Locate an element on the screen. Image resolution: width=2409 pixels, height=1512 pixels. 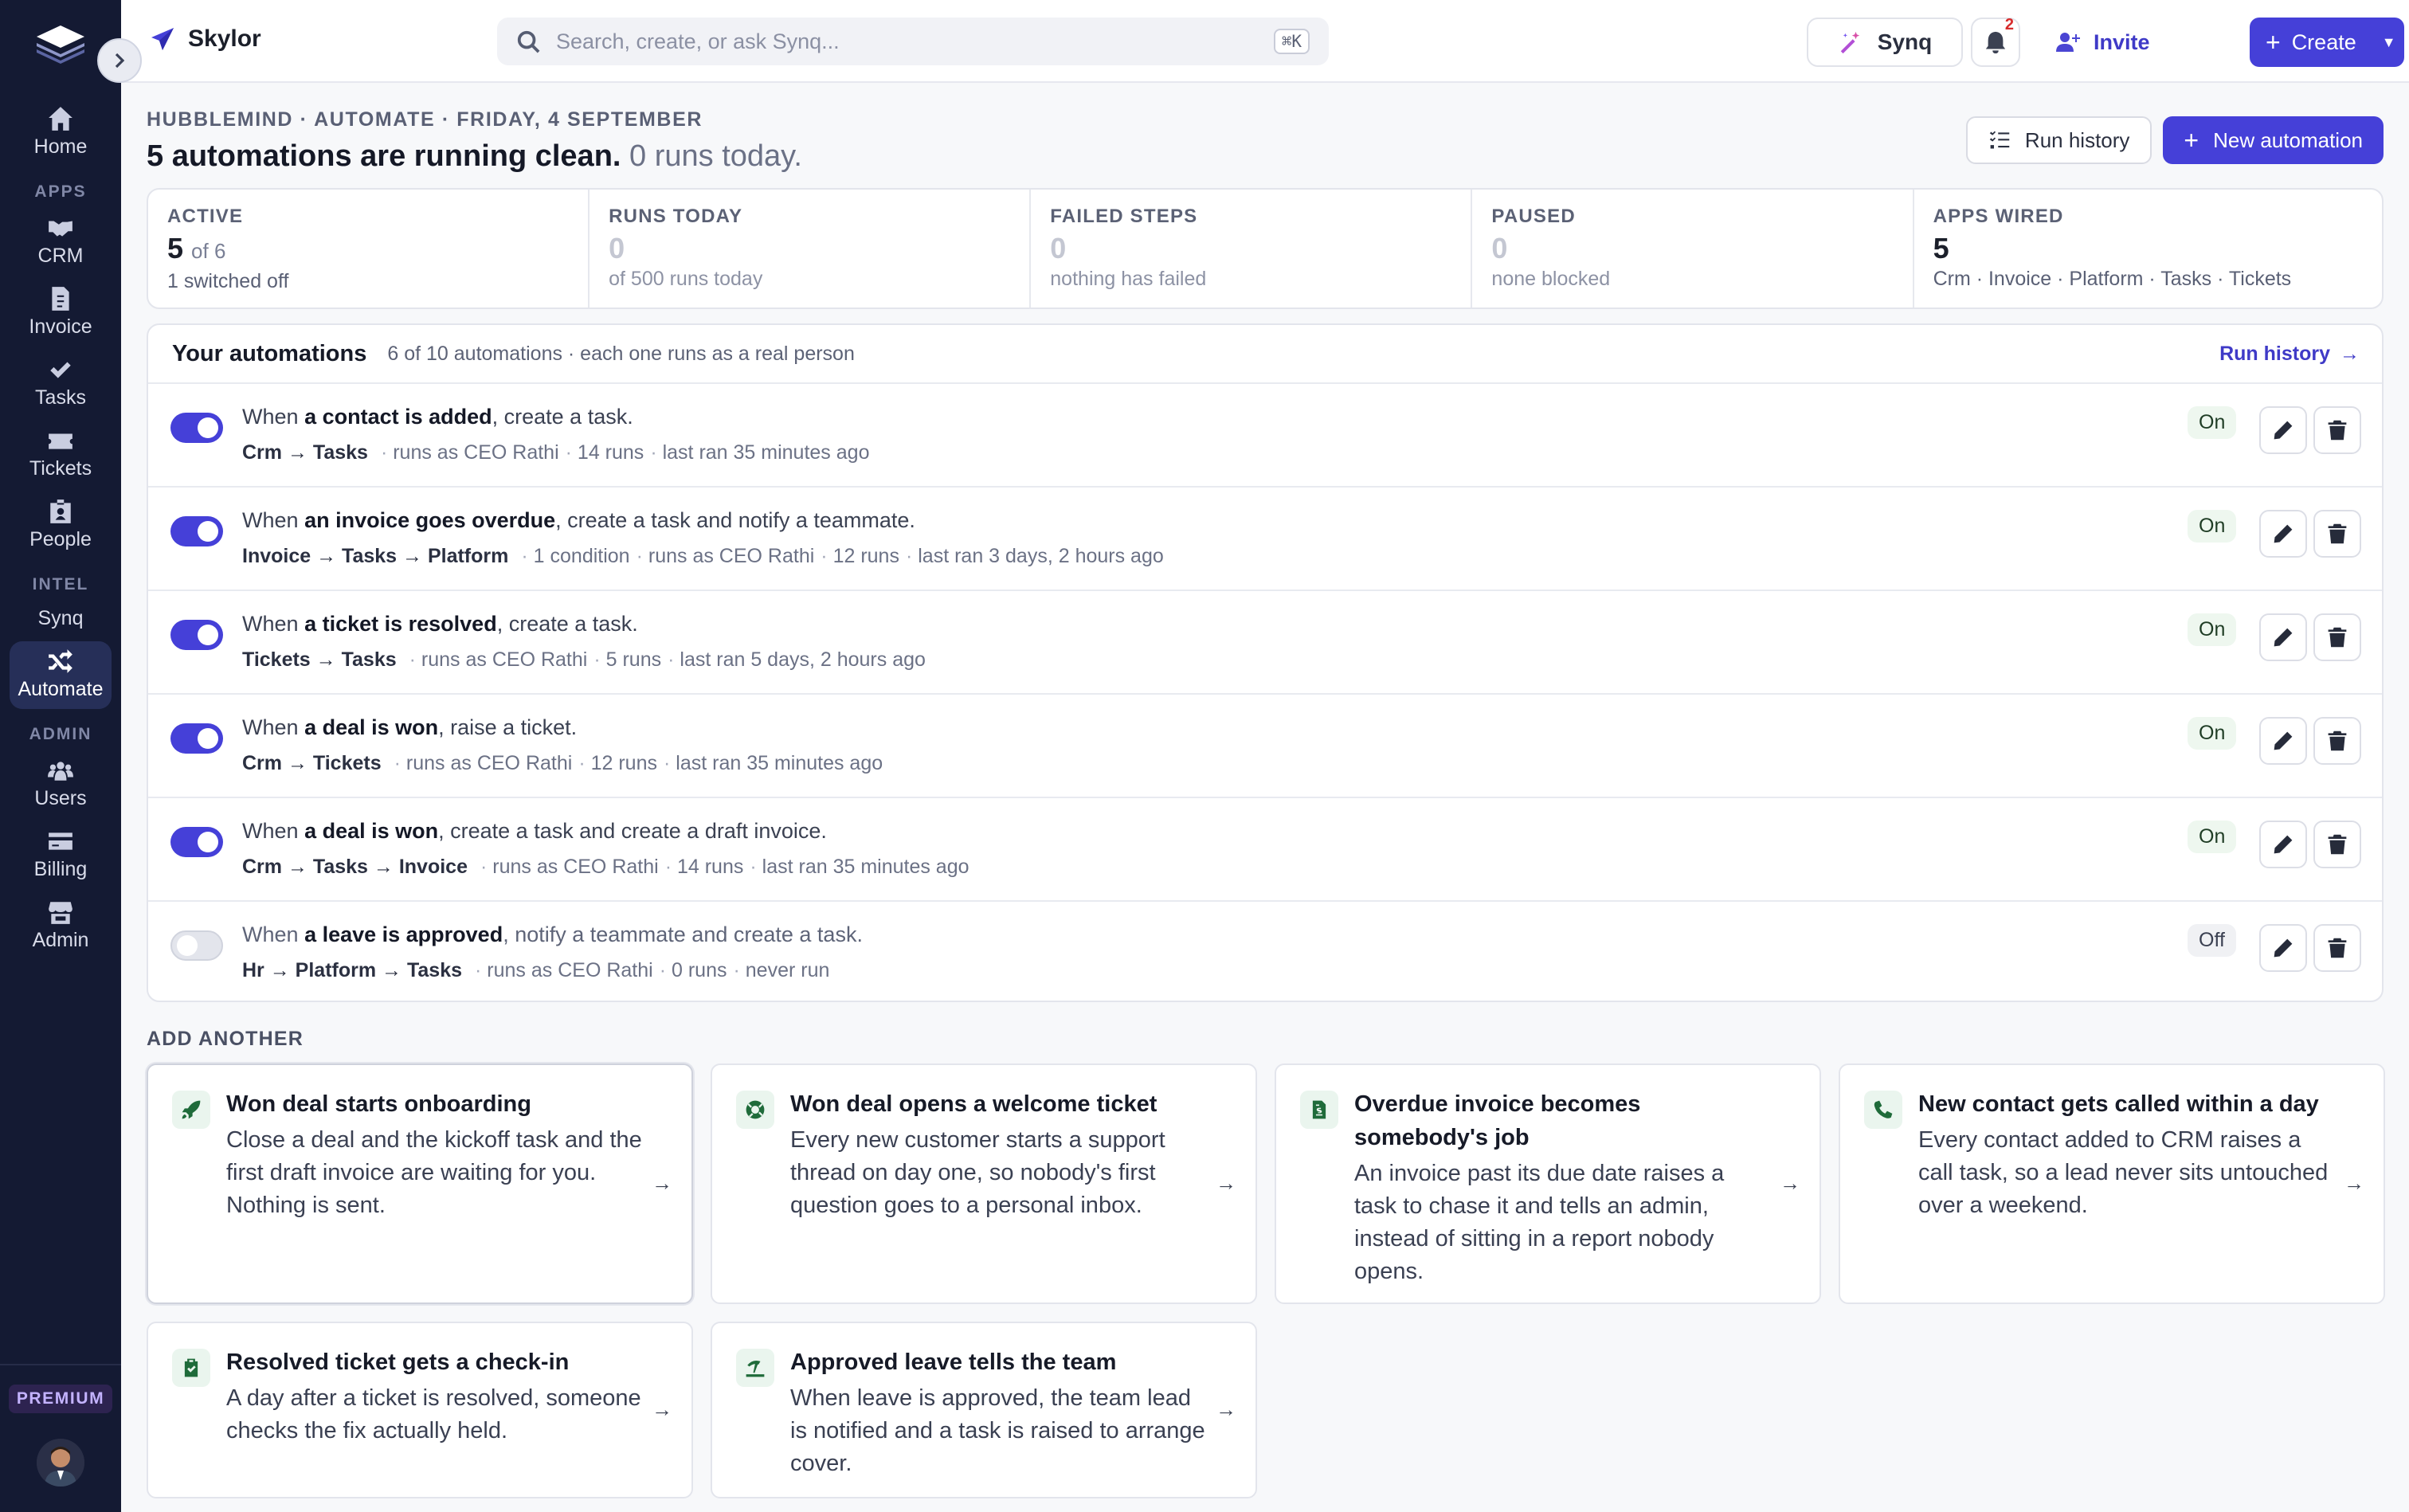
header-actions: Run history + New automation is located at coordinates (2174, 140).